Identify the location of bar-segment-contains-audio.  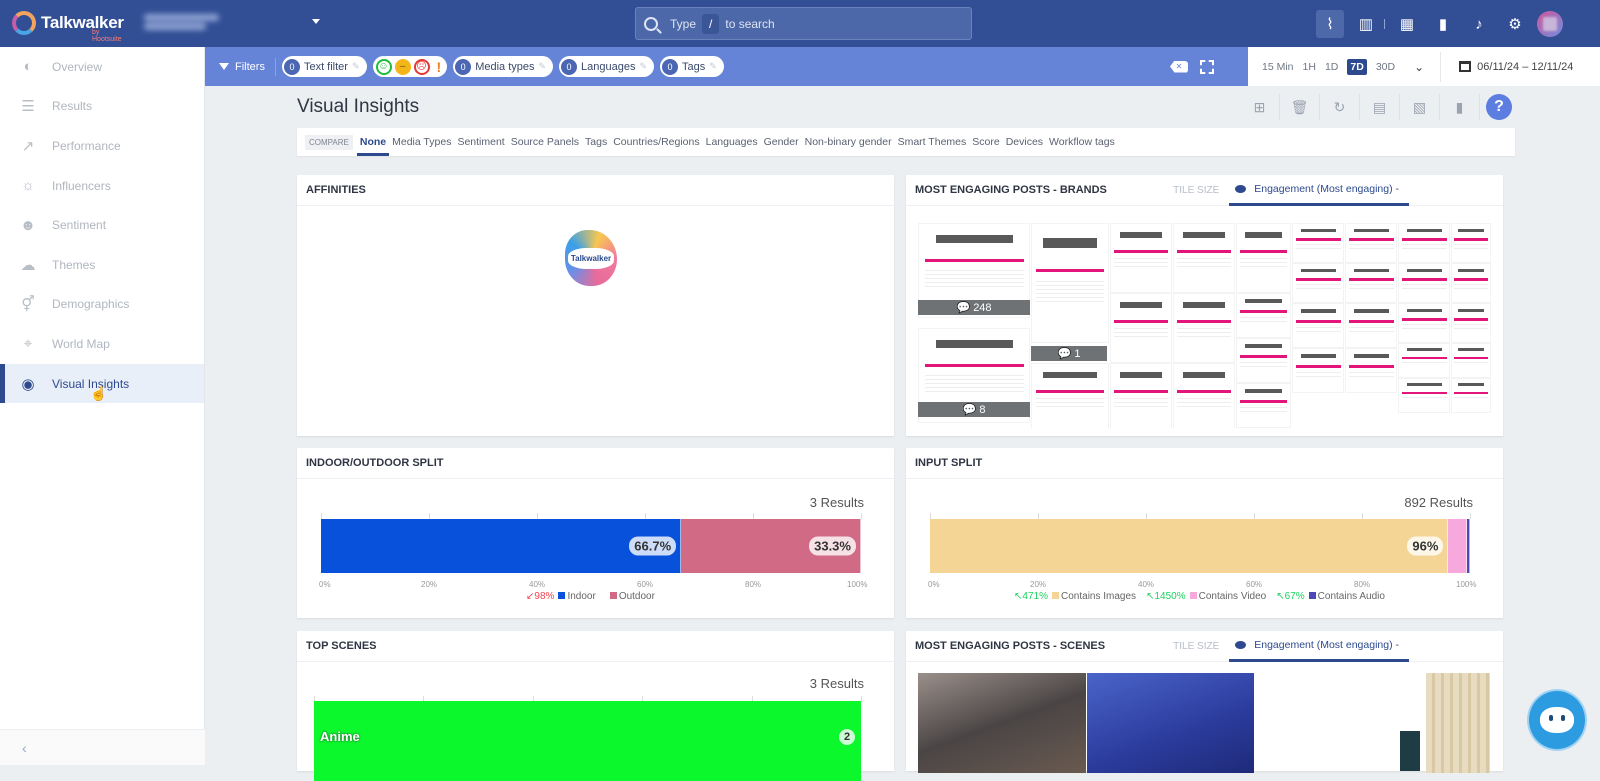
(1468, 546).